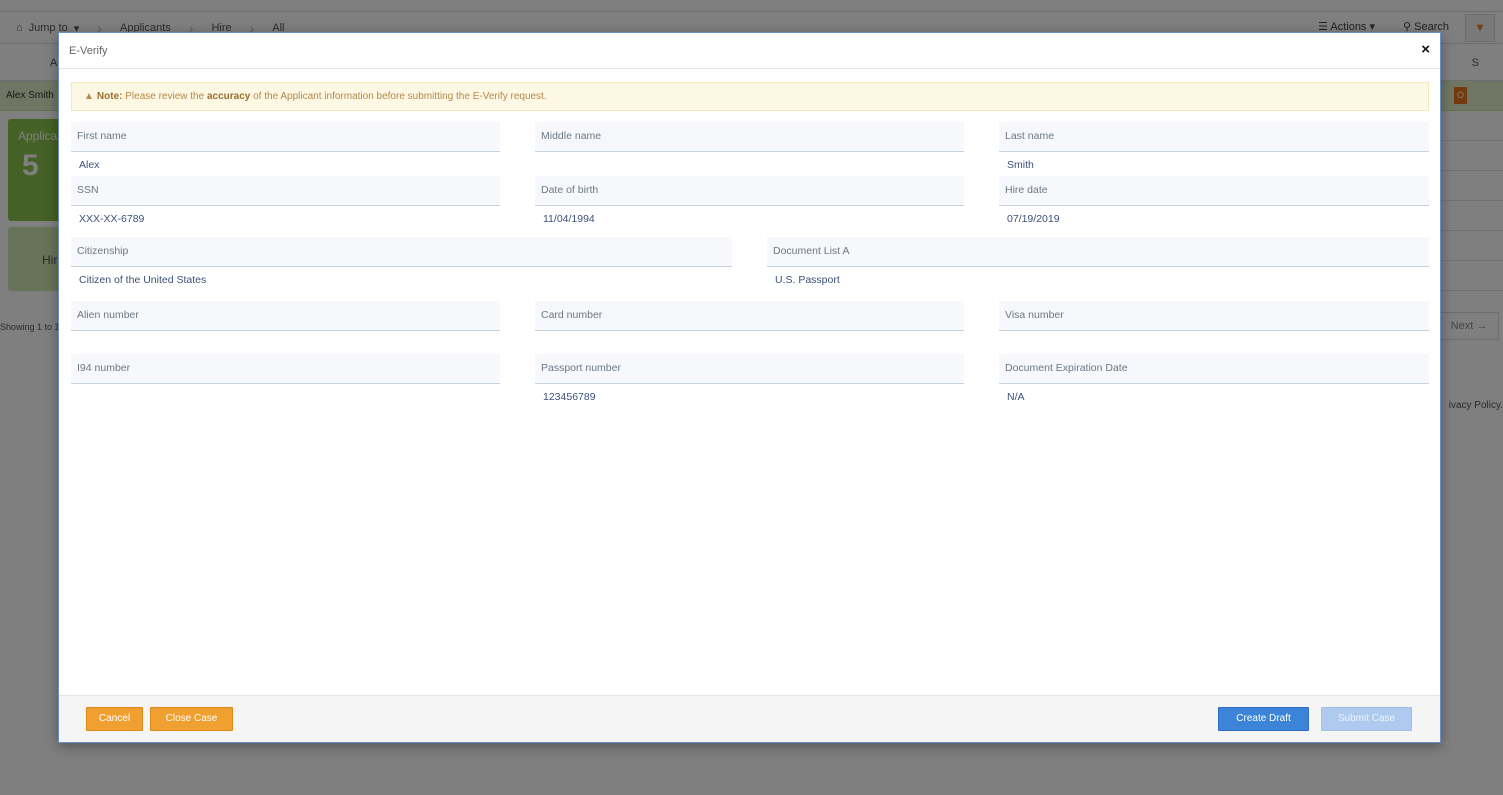 Image resolution: width=1503 pixels, height=795 pixels. What do you see at coordinates (1098, 252) in the screenshot?
I see `document-list-a-label: Document List A` at bounding box center [1098, 252].